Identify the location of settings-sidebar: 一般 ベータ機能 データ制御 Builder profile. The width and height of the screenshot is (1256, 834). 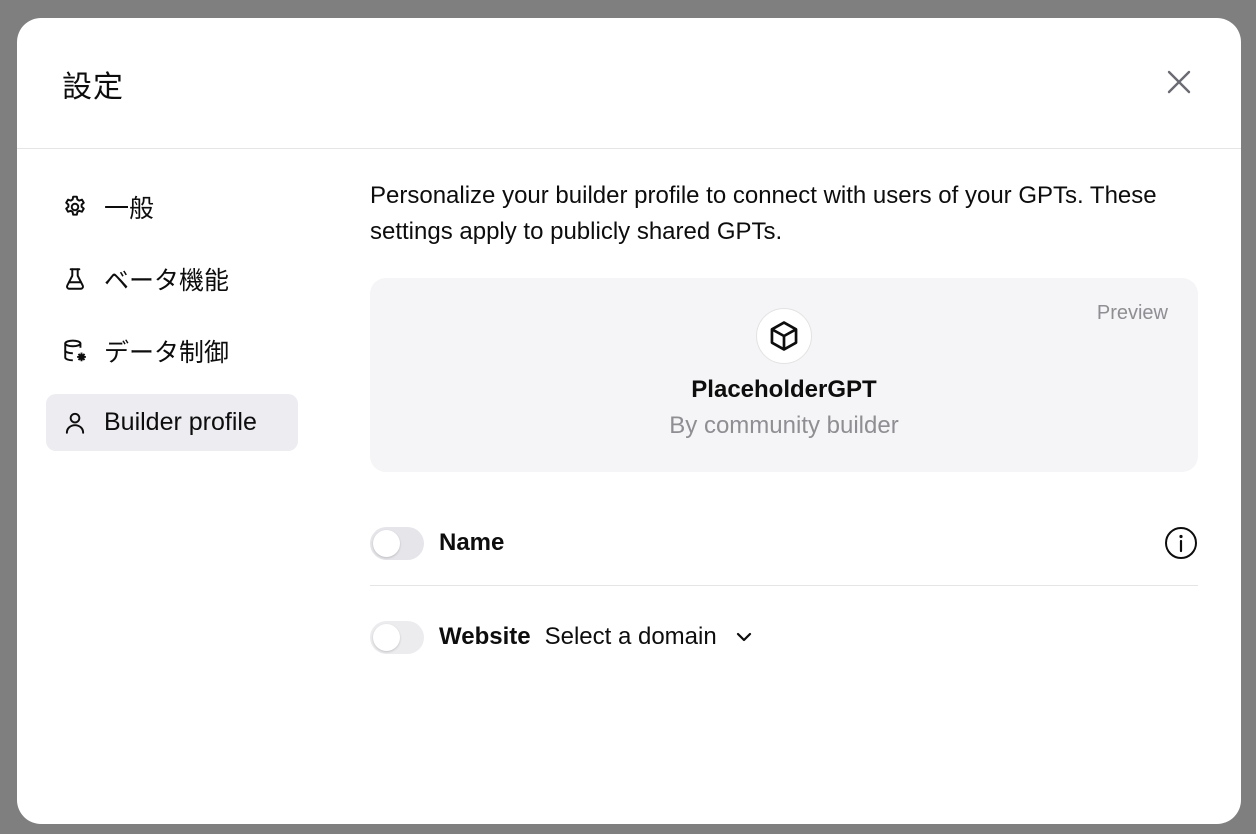
(172, 322).